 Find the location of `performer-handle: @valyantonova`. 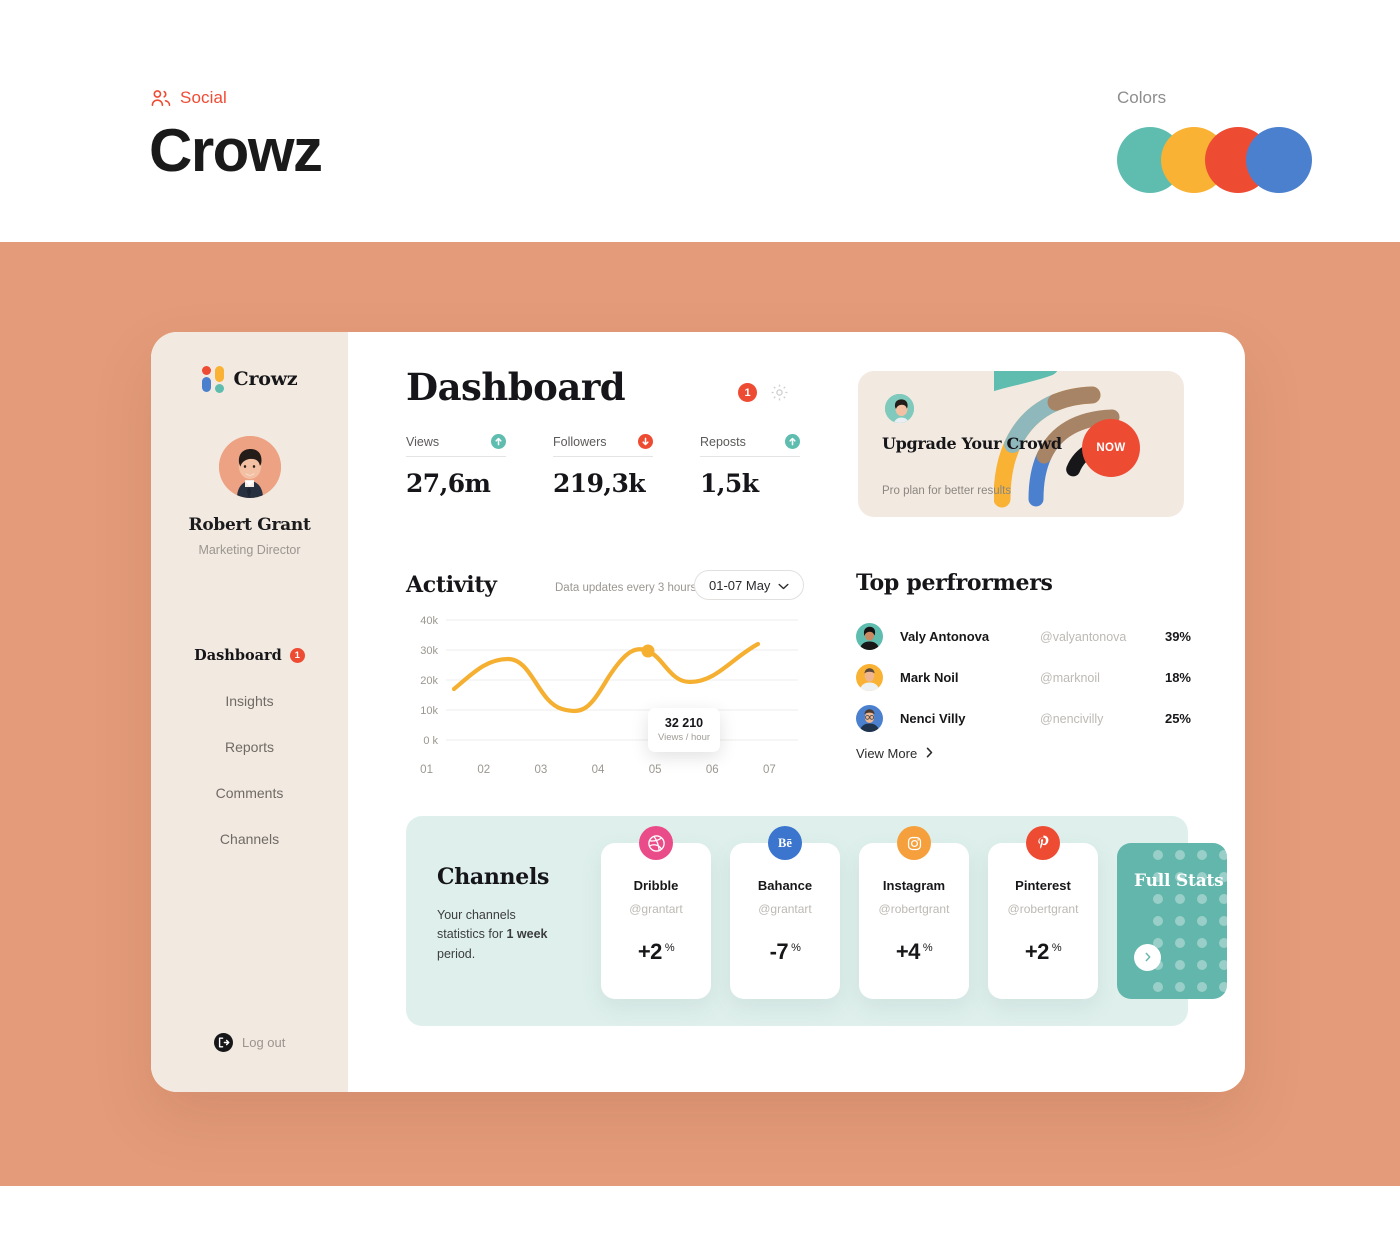

performer-handle: @valyantonova is located at coordinates (1083, 636).